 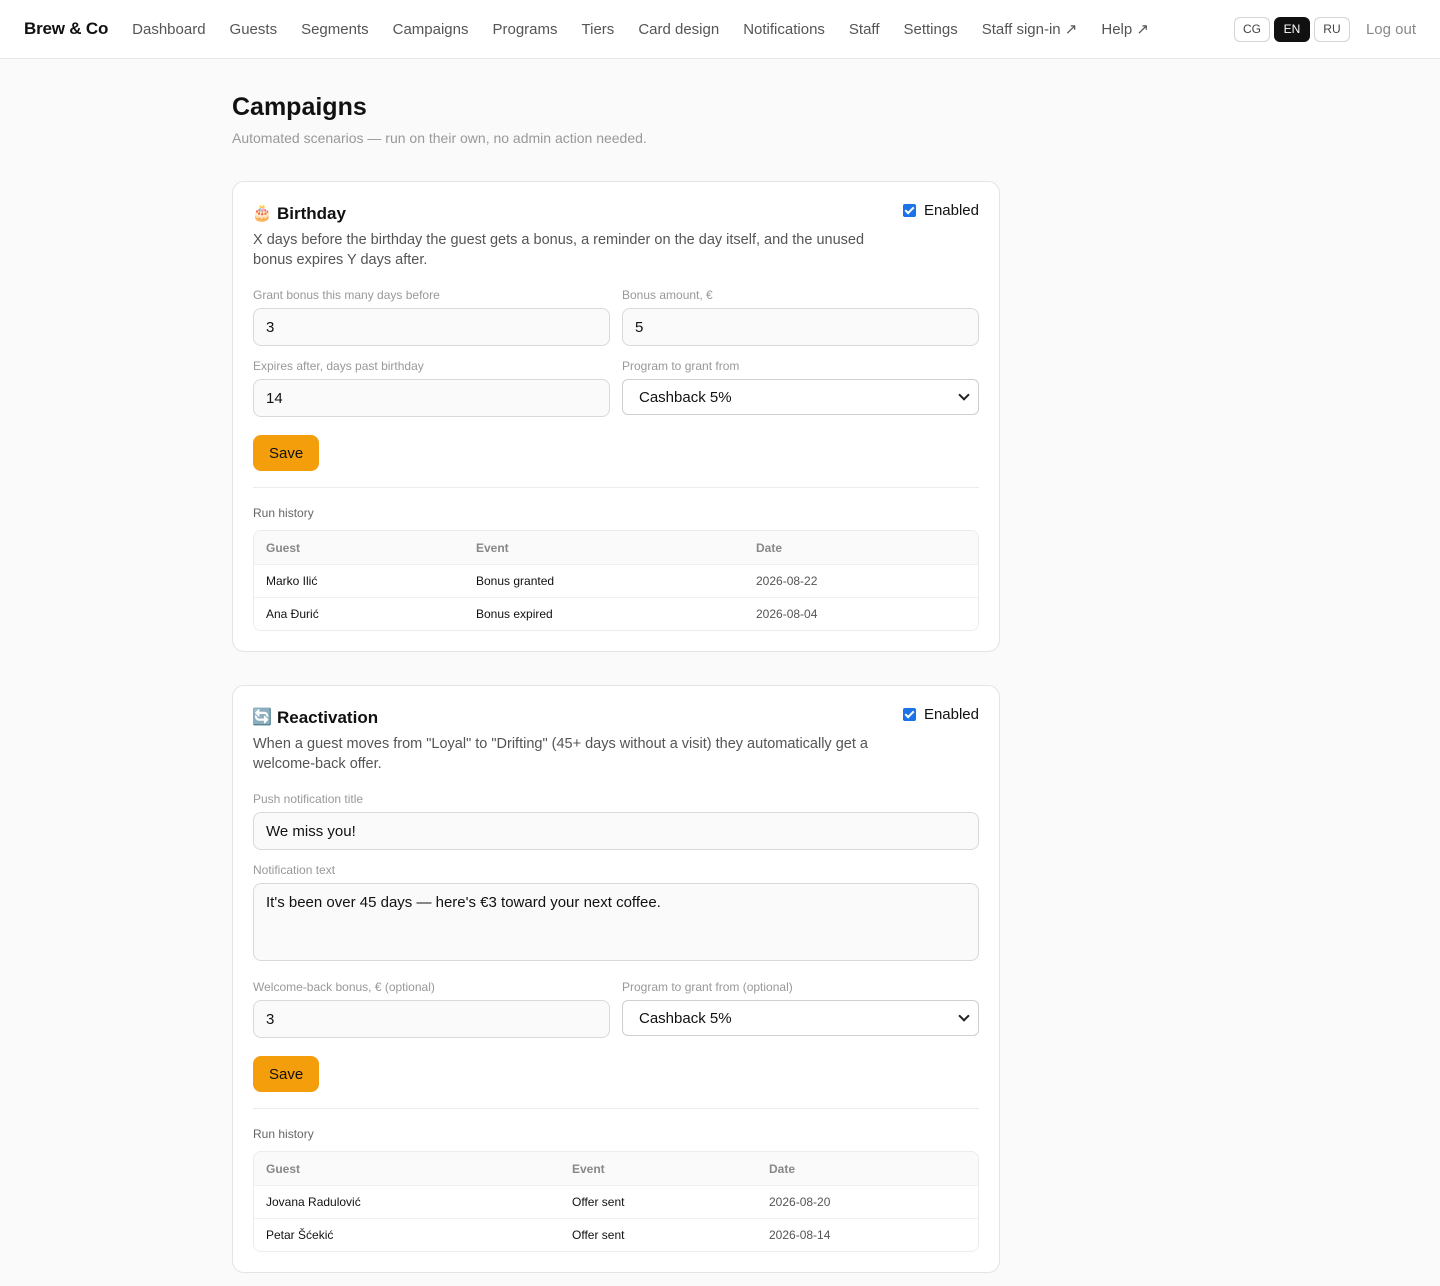 What do you see at coordinates (616, 487) in the screenshot?
I see `birthday-divider` at bounding box center [616, 487].